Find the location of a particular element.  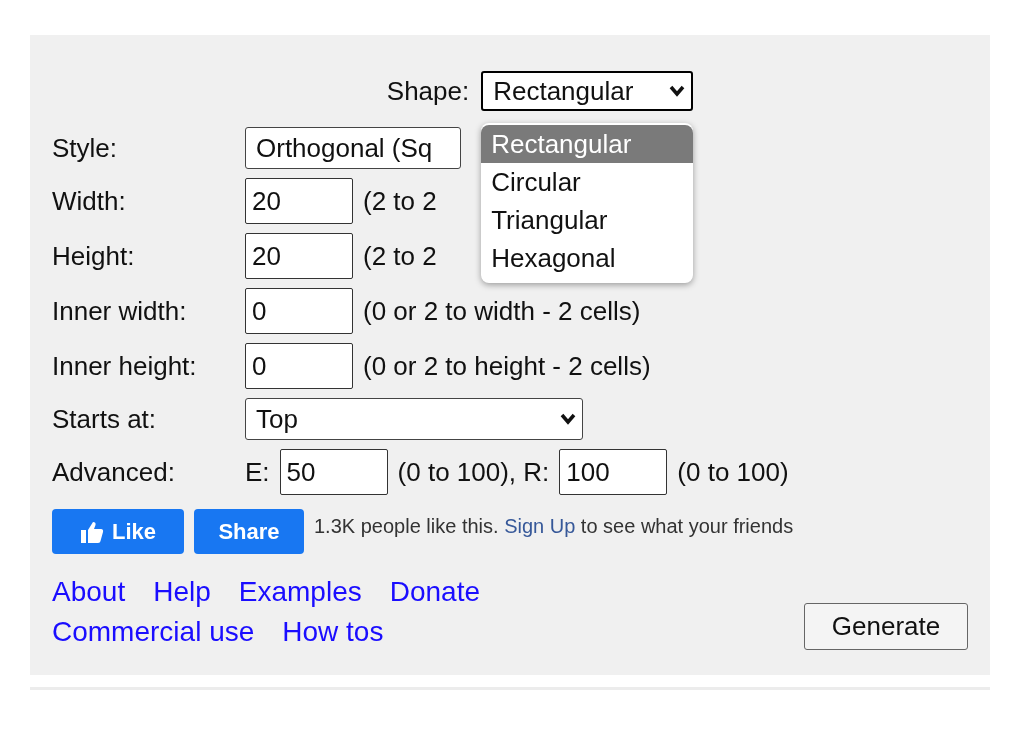

field-label: Starts at: is located at coordinates (105, 419).